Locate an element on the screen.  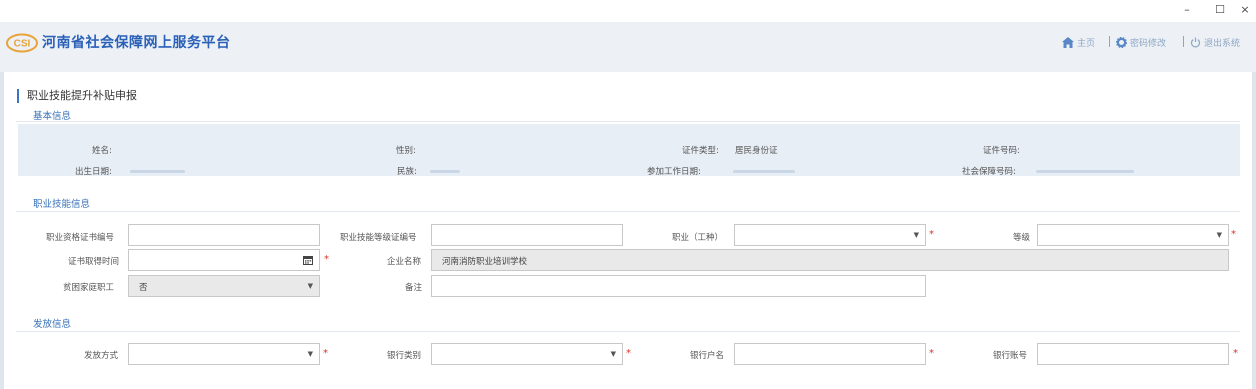
company-value: 河南消防职业培训学校 is located at coordinates (485, 262).